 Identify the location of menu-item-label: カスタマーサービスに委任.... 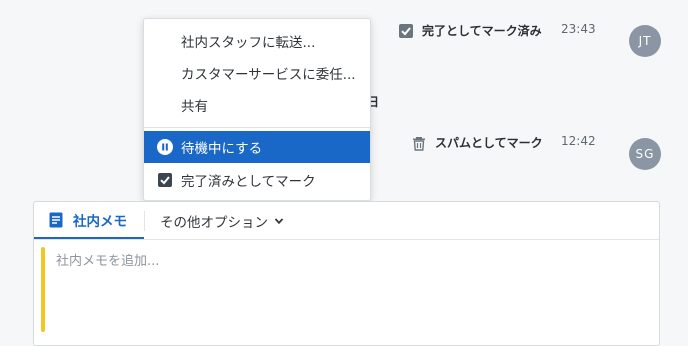
(268, 75).